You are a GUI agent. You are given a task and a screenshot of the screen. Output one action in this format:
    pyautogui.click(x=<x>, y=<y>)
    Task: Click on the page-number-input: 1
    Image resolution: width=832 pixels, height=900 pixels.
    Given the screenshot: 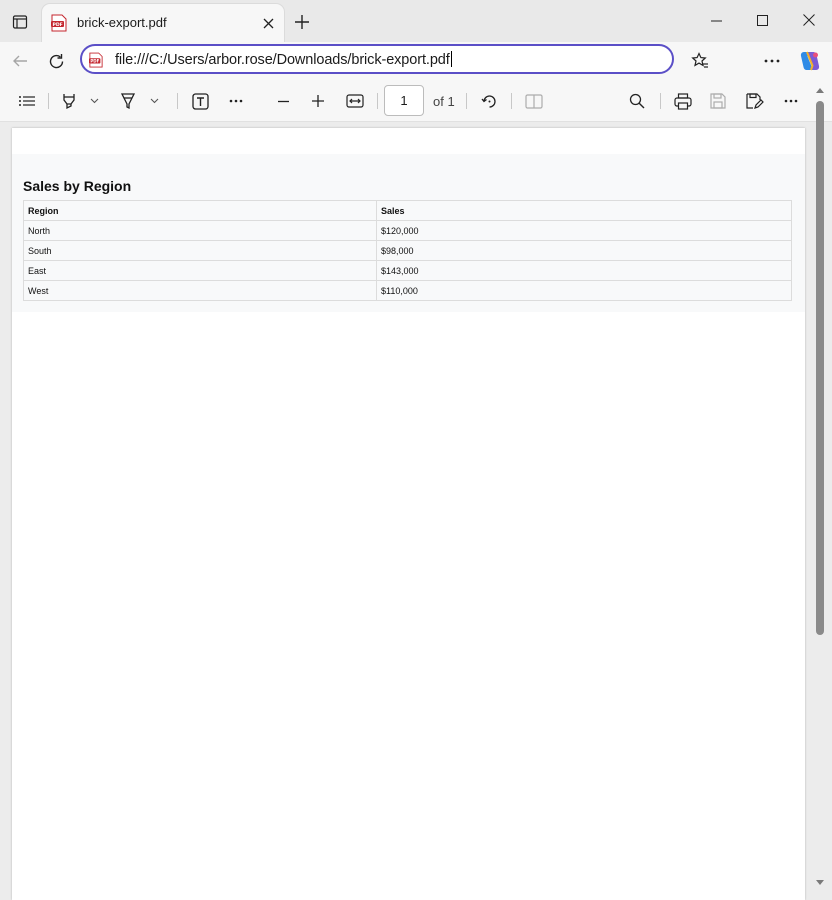 What is the action you would take?
    pyautogui.click(x=404, y=100)
    